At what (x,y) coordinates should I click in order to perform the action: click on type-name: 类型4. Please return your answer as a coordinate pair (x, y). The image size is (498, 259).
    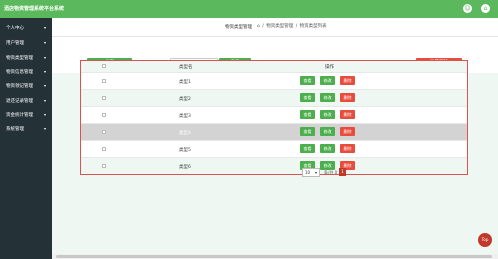
    Looking at the image, I should click on (185, 133).